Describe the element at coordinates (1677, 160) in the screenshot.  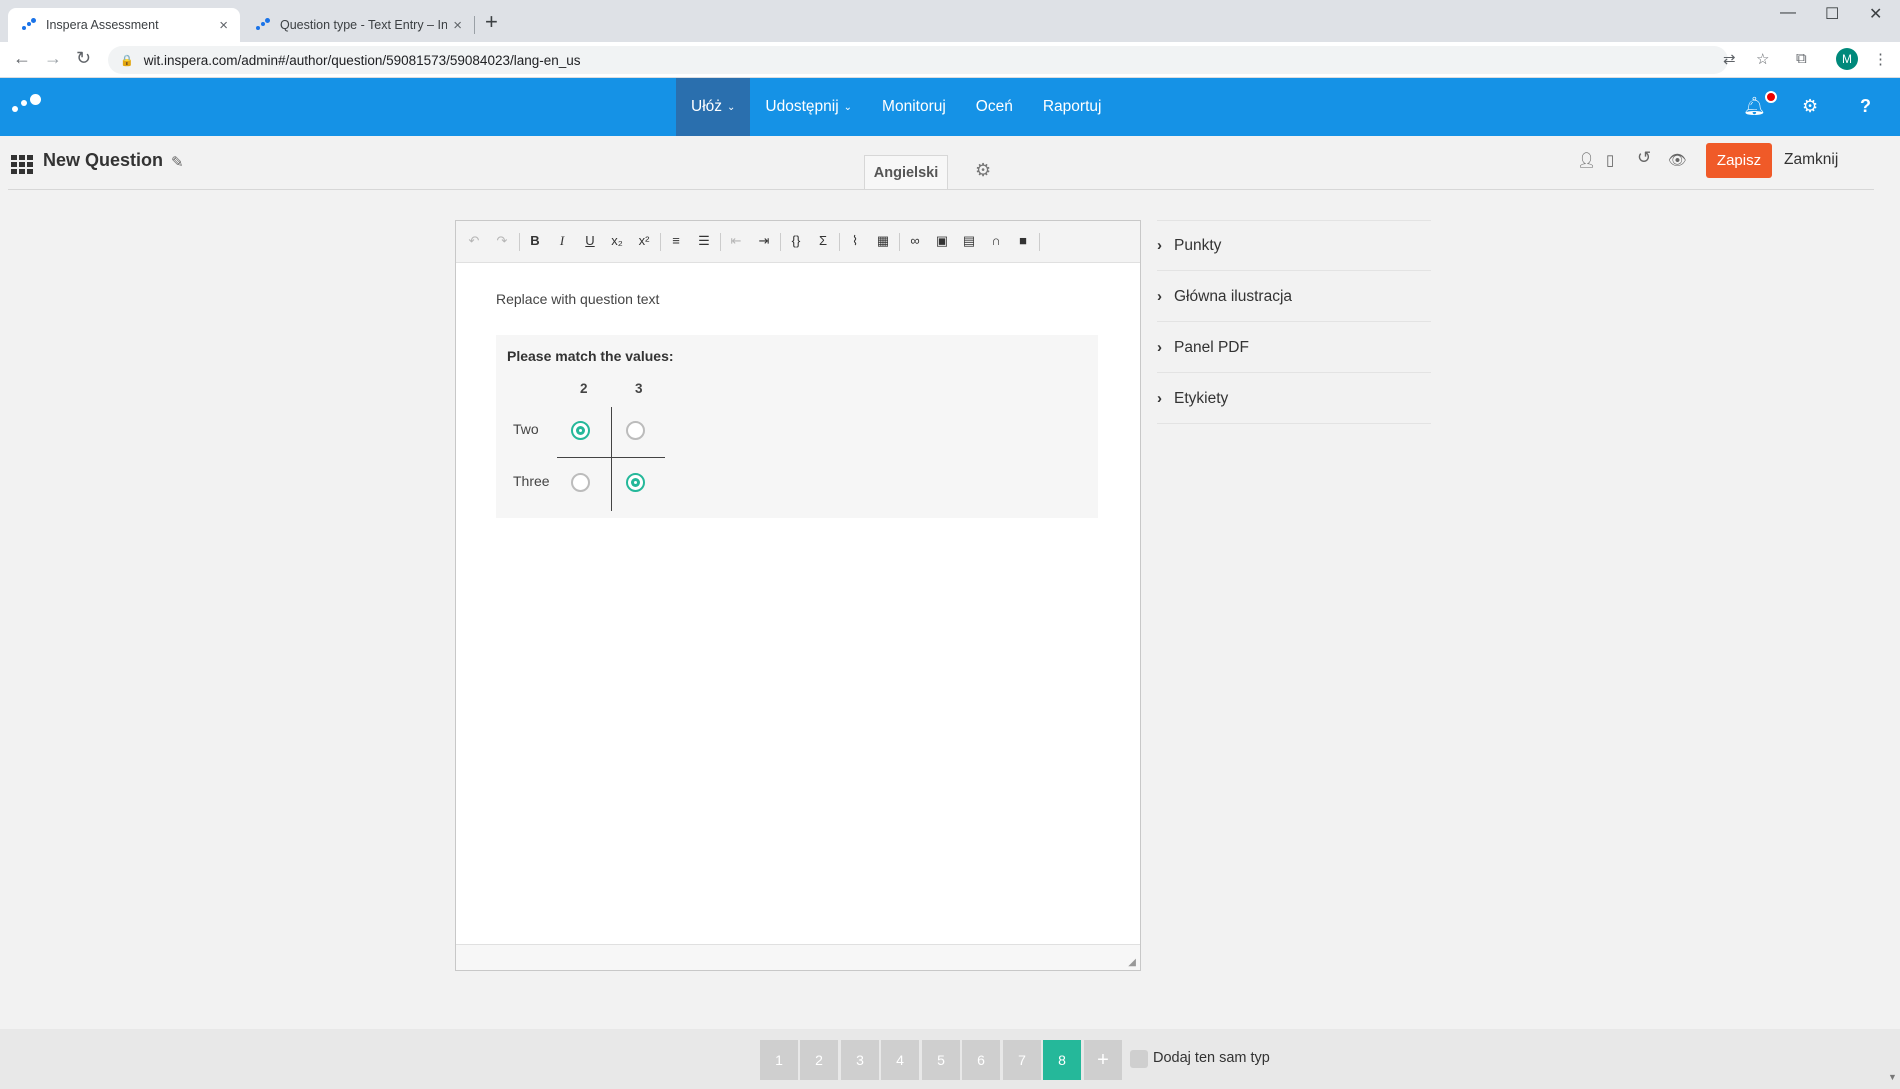
I see `preview-eye-icon: 👁︎` at that location.